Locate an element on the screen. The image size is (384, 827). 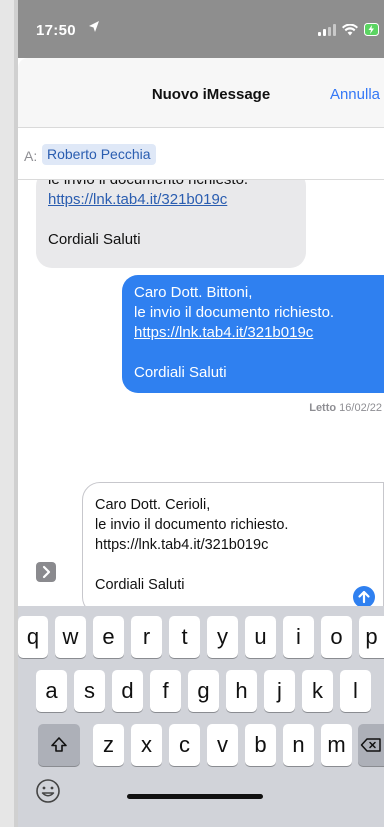
key-i: i is located at coordinates (298, 637).